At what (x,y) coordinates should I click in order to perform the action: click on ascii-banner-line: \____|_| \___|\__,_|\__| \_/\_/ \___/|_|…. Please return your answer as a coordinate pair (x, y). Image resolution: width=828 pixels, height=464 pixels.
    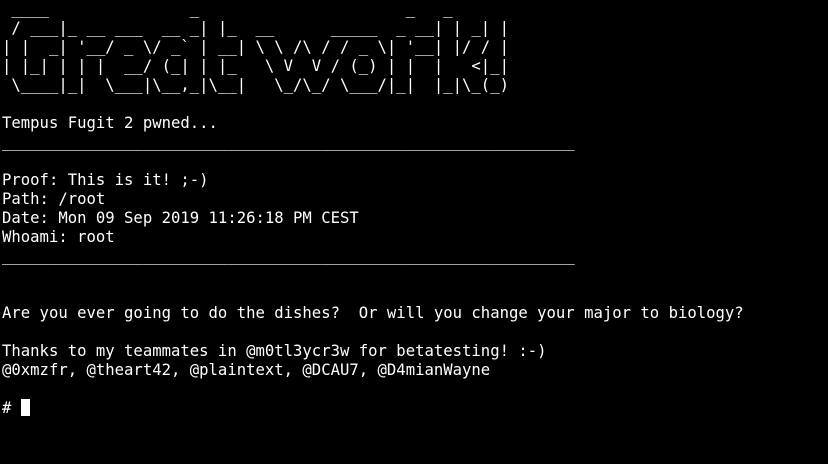
    Looking at the image, I should click on (255, 85).